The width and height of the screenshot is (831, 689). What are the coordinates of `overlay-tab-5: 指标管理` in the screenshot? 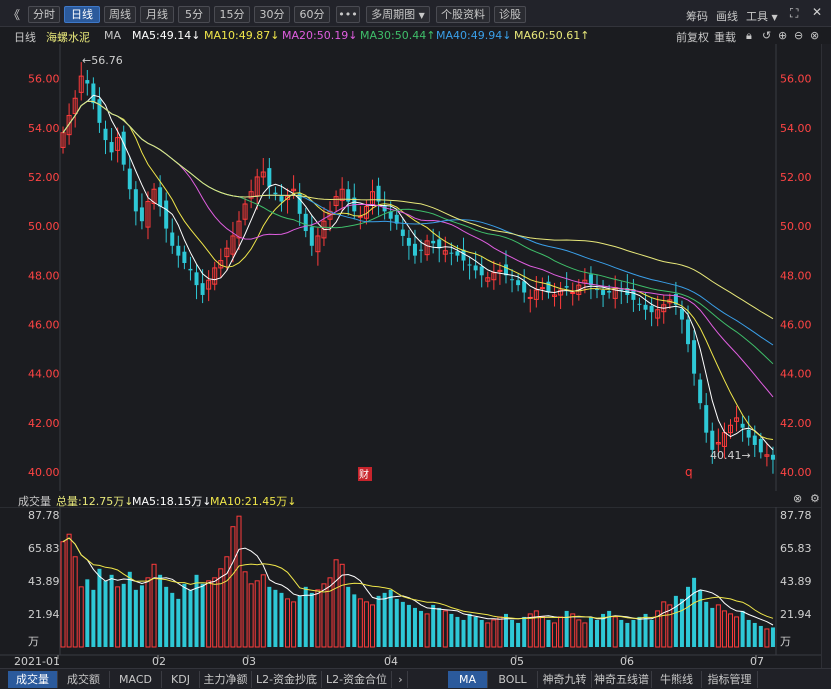 It's located at (730, 679).